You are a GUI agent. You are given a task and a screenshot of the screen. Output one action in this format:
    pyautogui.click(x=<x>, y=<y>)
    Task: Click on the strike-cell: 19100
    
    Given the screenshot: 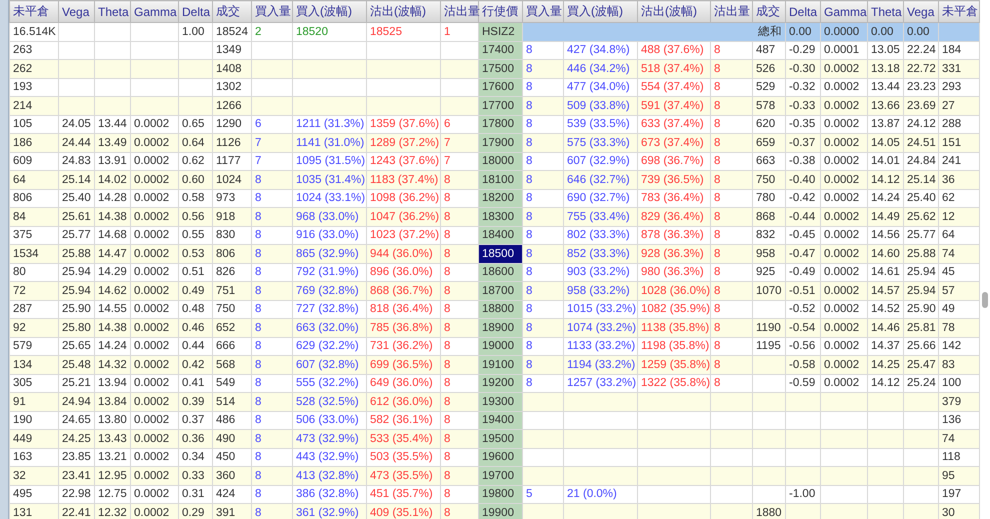 What is the action you would take?
    pyautogui.click(x=500, y=365)
    